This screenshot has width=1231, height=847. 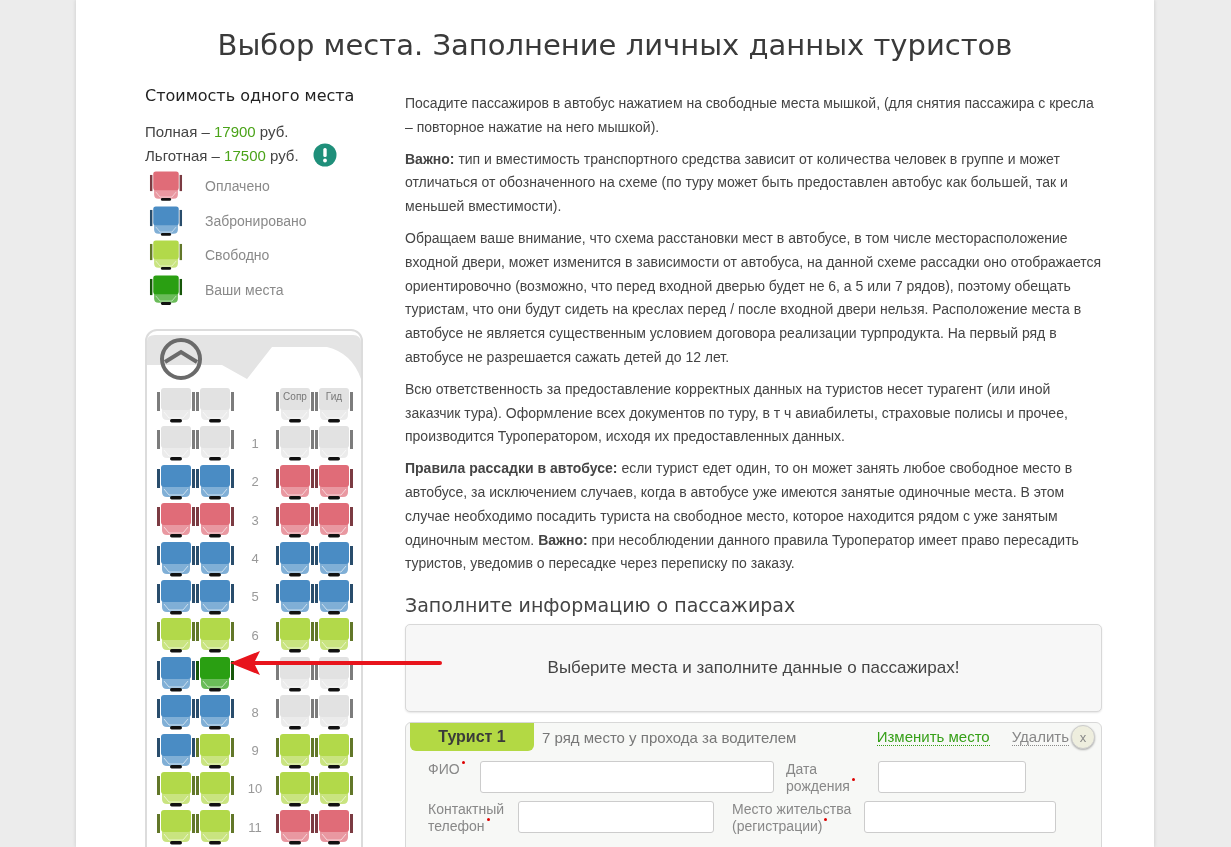 I want to click on tourist-tab: Турист 1, so click(x=472, y=737).